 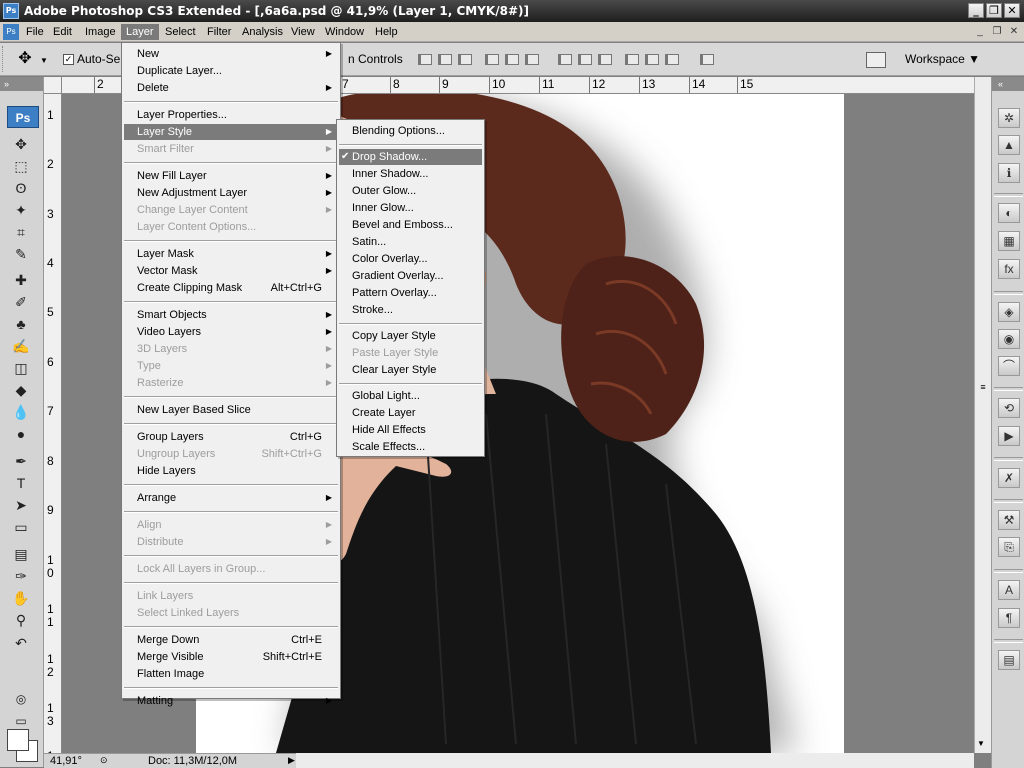 What do you see at coordinates (303, 32) in the screenshot?
I see `menu-view: View` at bounding box center [303, 32].